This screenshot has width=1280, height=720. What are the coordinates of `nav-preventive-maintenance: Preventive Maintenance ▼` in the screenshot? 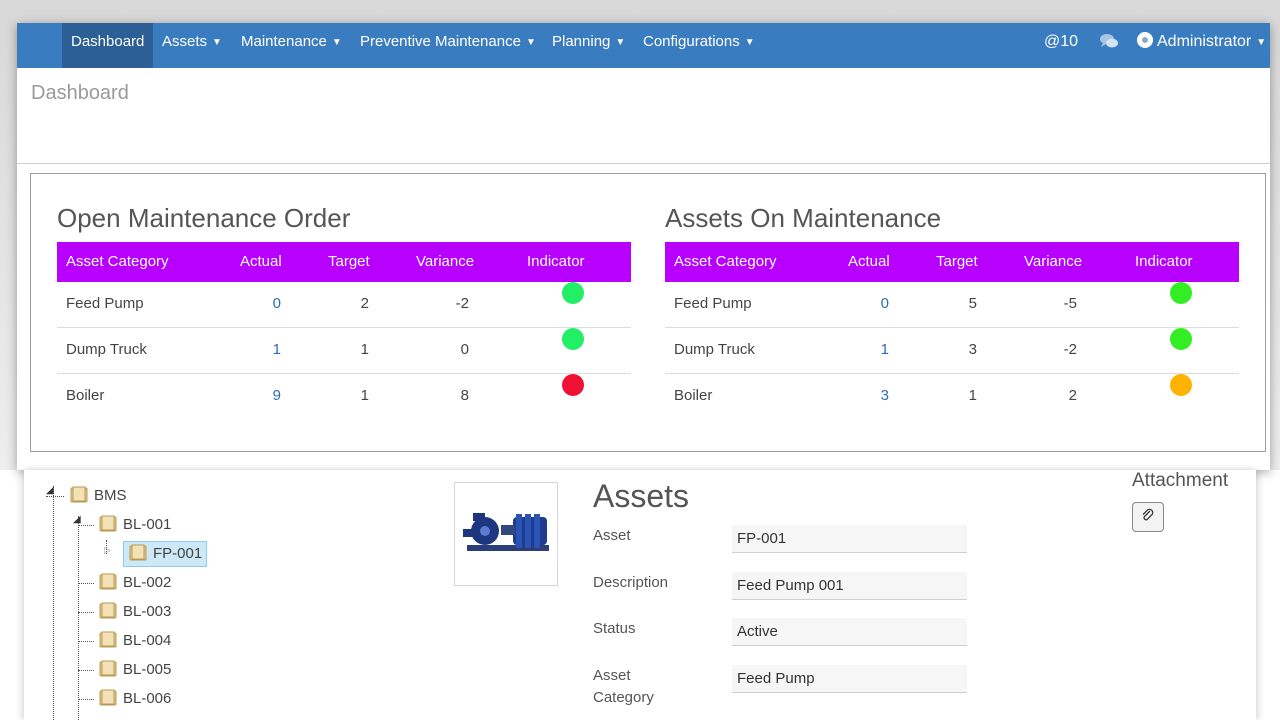 It's located at (448, 45).